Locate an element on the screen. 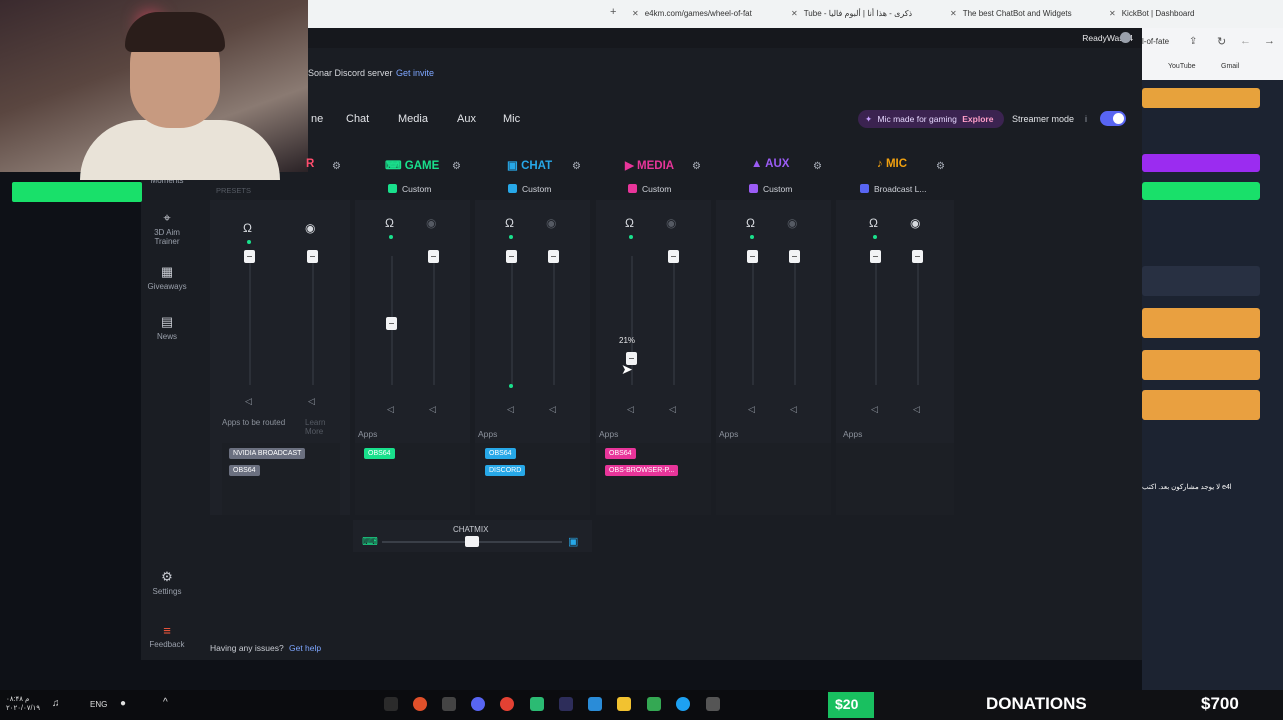 This screenshot has width=1283, height=720. new-tab-icon: + is located at coordinates (613, 12).